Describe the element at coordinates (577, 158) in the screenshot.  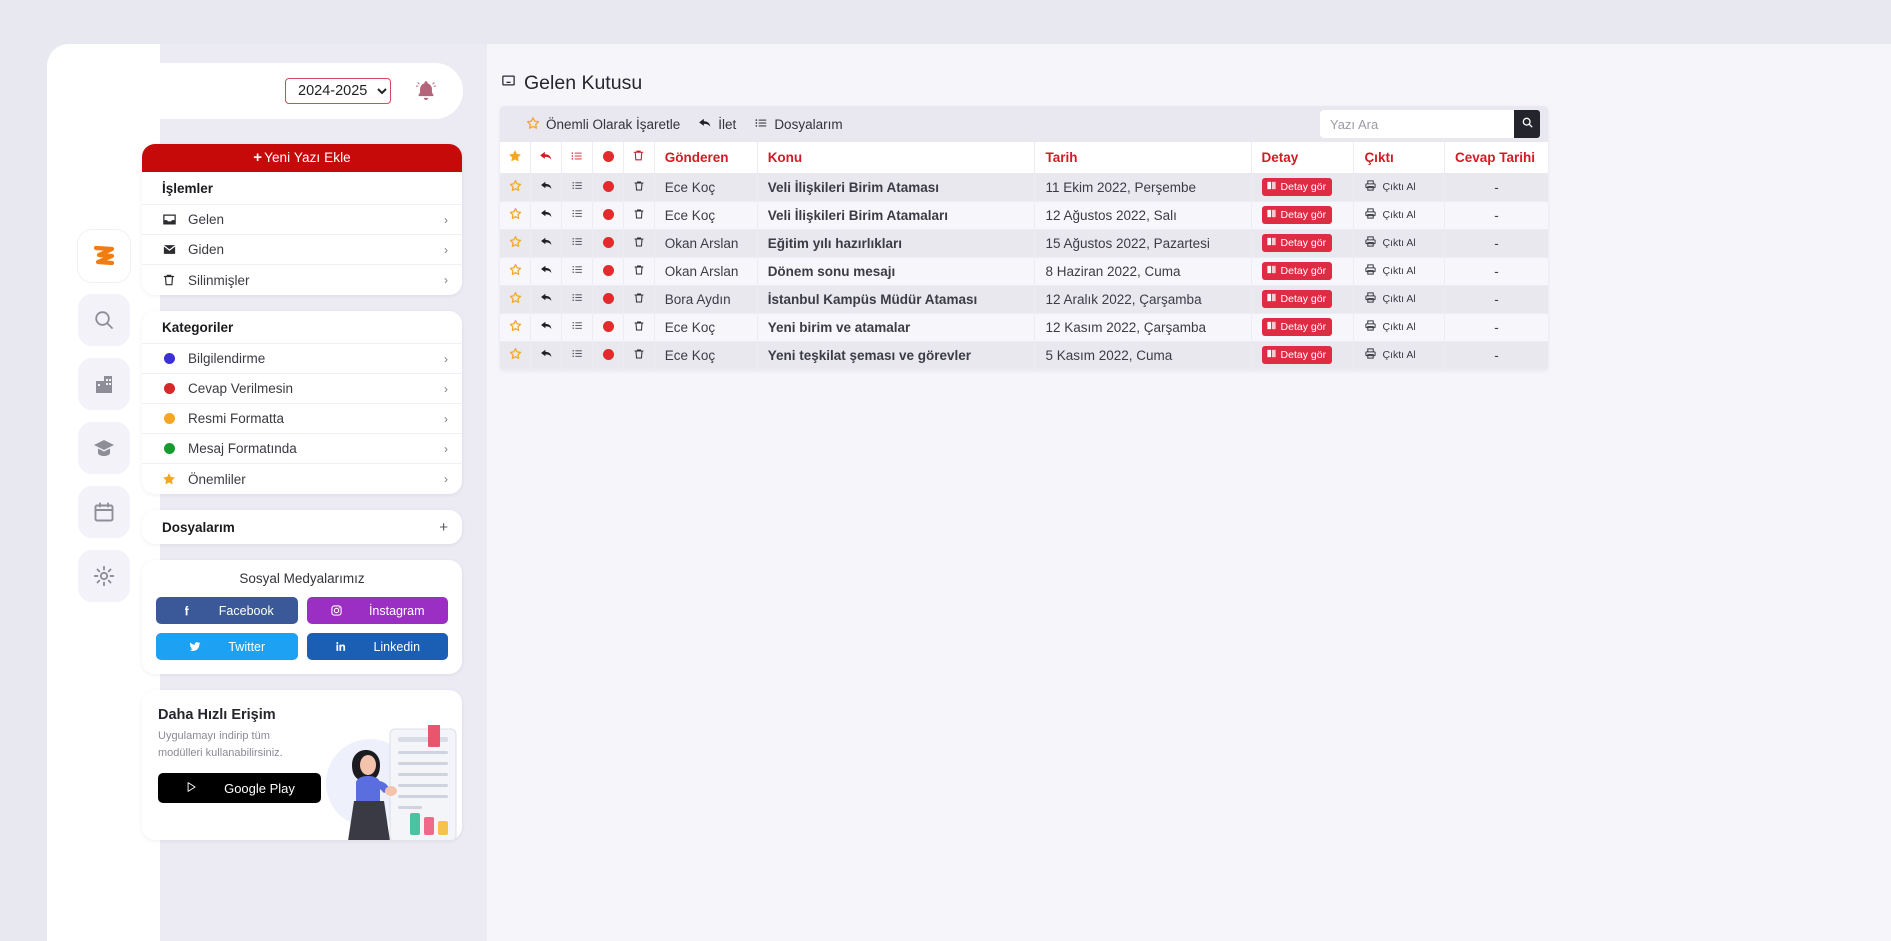
I see `header-list-icon` at that location.